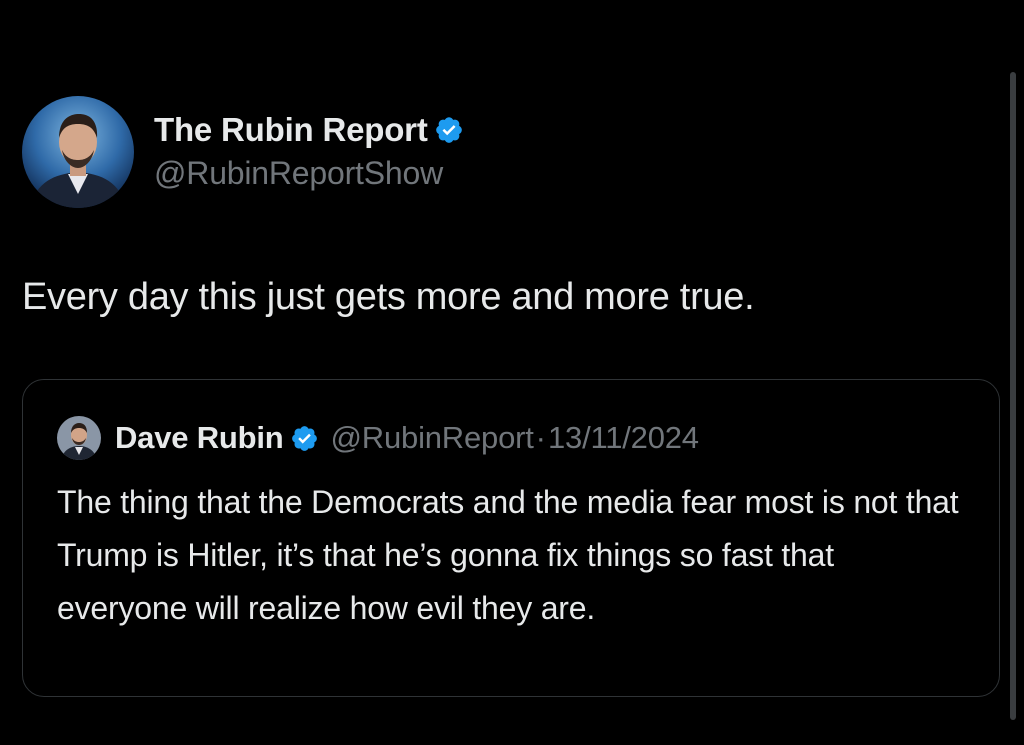  What do you see at coordinates (304, 438) in the screenshot?
I see `quoted-verified-badge-icon` at bounding box center [304, 438].